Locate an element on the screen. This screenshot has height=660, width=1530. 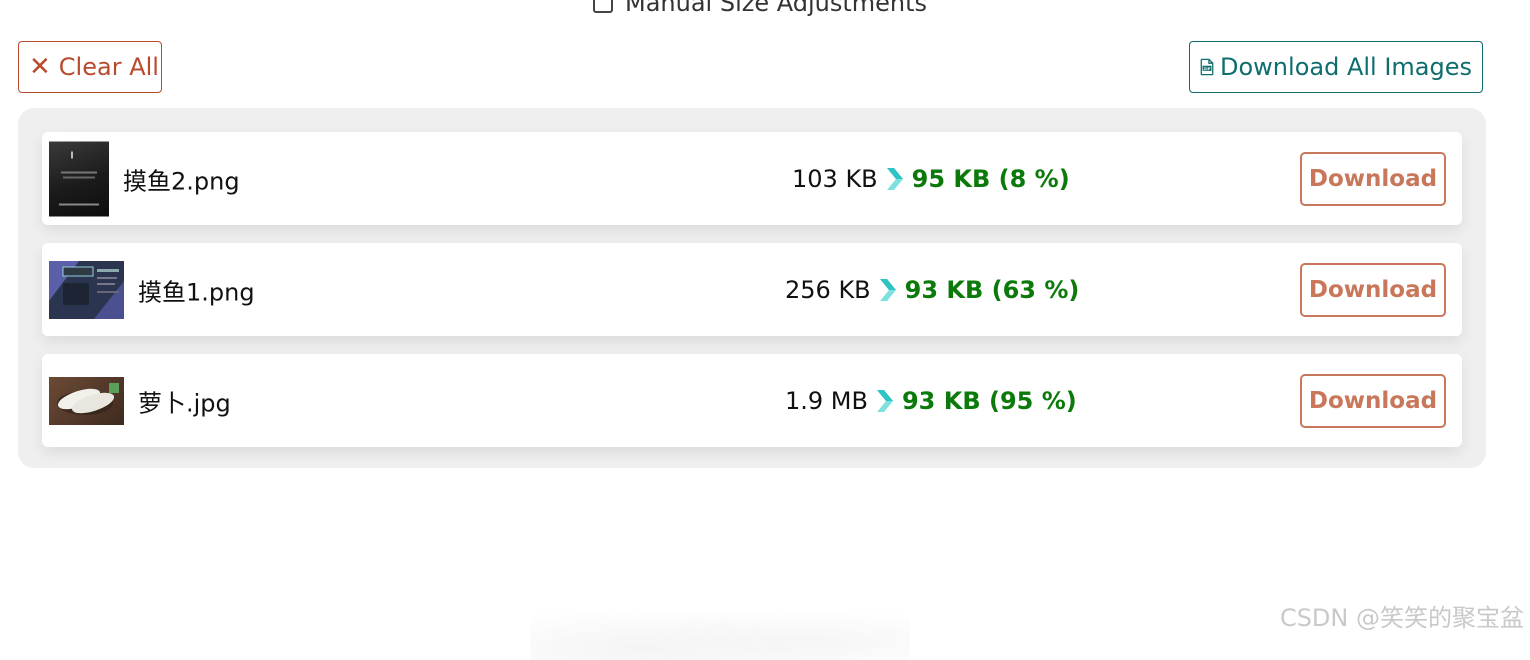
close-icon: ✕ is located at coordinates (40, 67).